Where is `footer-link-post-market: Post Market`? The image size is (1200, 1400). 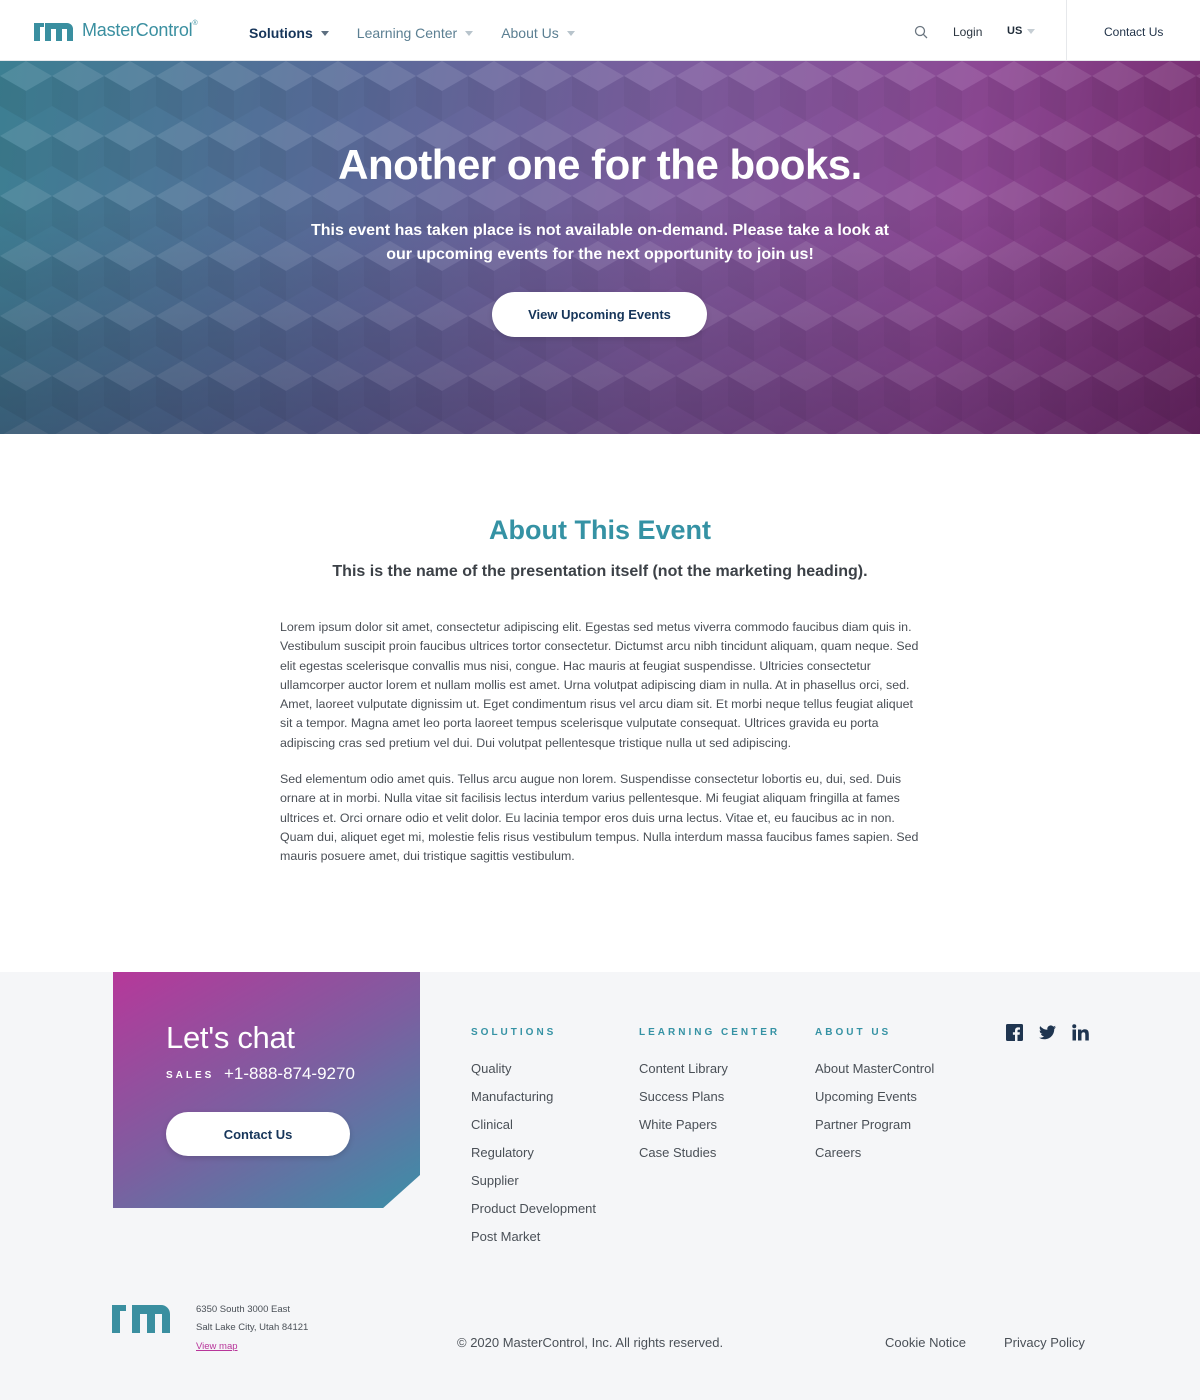 footer-link-post-market: Post Market is located at coordinates (533, 1242).